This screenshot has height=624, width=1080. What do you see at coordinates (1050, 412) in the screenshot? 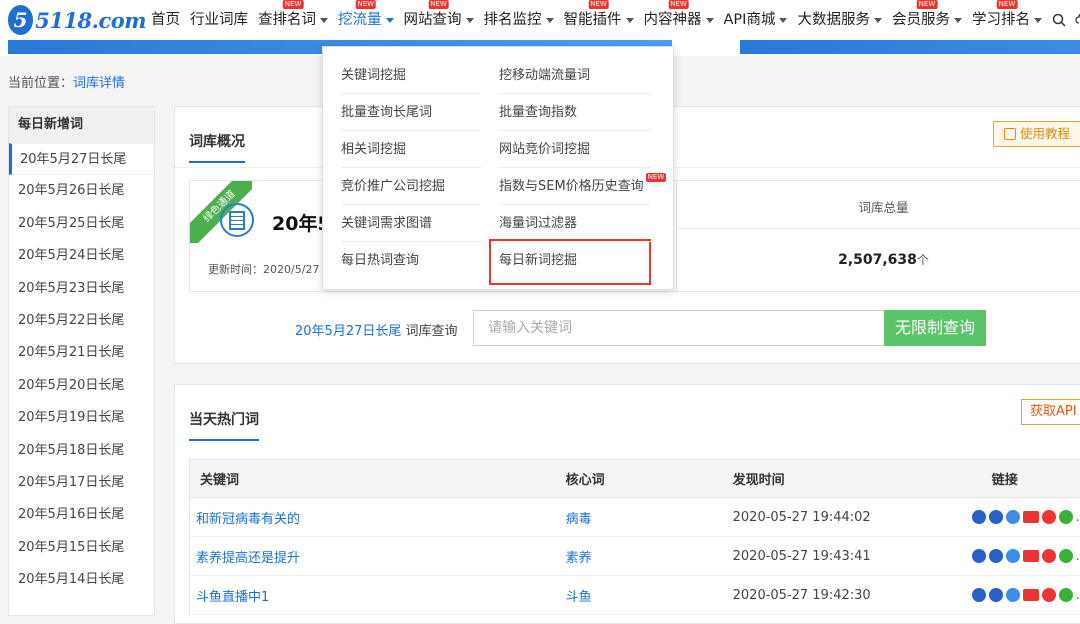
I see `get-api-button: 获取API` at bounding box center [1050, 412].